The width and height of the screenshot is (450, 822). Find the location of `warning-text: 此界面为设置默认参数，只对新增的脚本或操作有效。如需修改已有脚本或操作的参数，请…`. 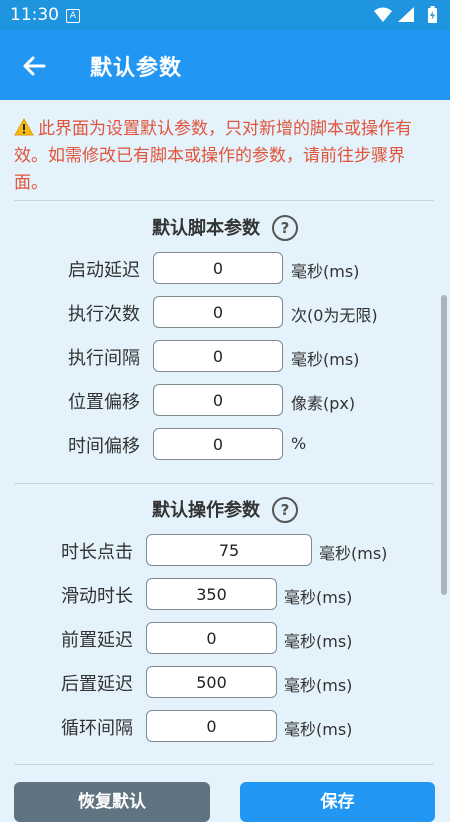

warning-text: 此界面为设置默认参数，只对新增的脚本或操作有效。如需修改已有脚本或操作的参数，请… is located at coordinates (213, 156).